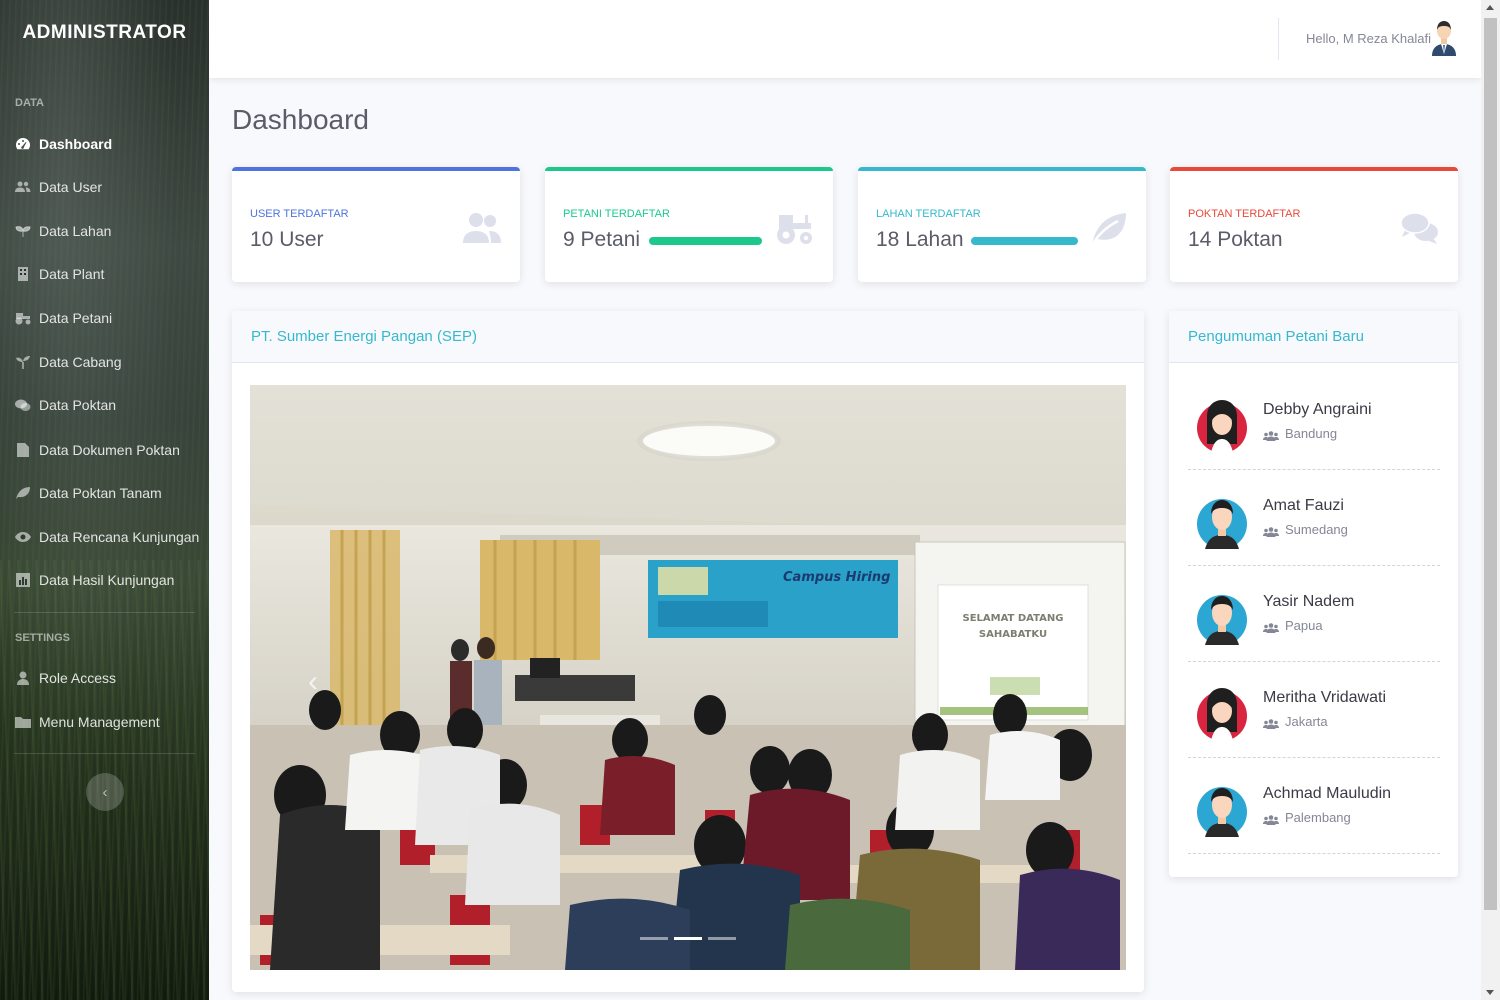 This screenshot has width=1500, height=1000. I want to click on carousel-next-icon: ›, so click(1063, 682).